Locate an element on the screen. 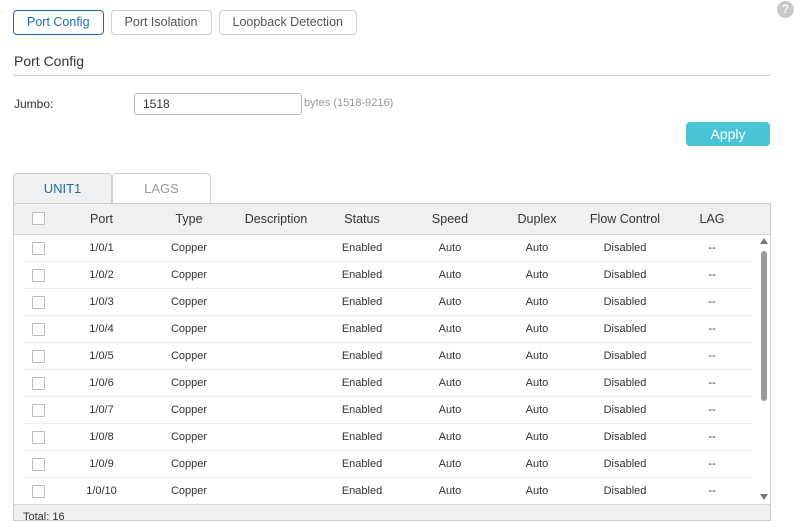 The image size is (800, 521). table-row: 1/0/8 Copper Enabled Auto Auto Disabled -- is located at coordinates (385, 437).